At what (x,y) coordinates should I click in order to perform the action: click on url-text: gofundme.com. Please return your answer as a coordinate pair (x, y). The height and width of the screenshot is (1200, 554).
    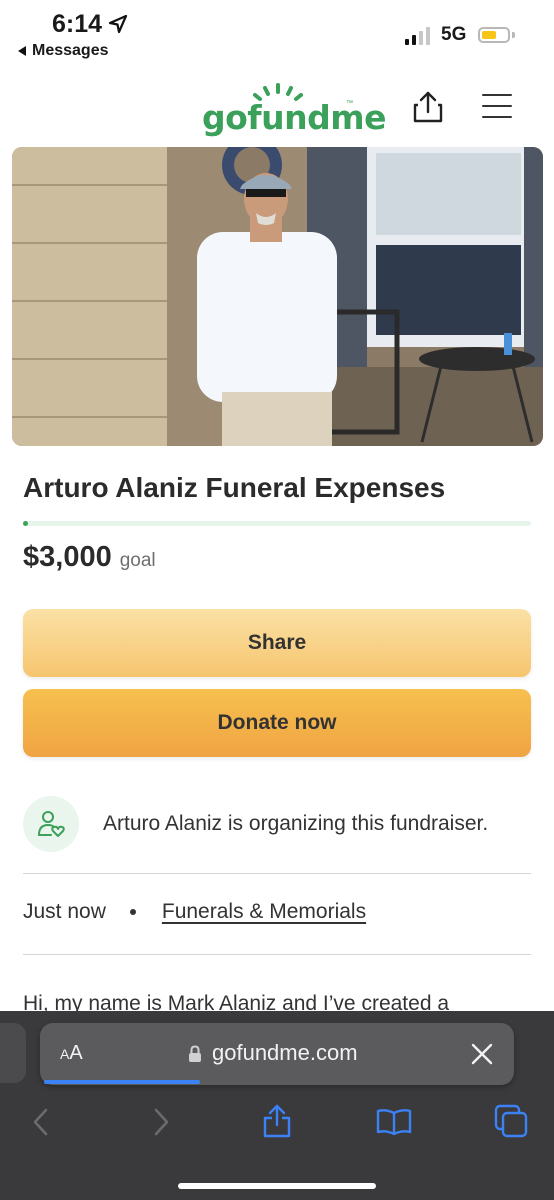
    Looking at the image, I should click on (285, 1052).